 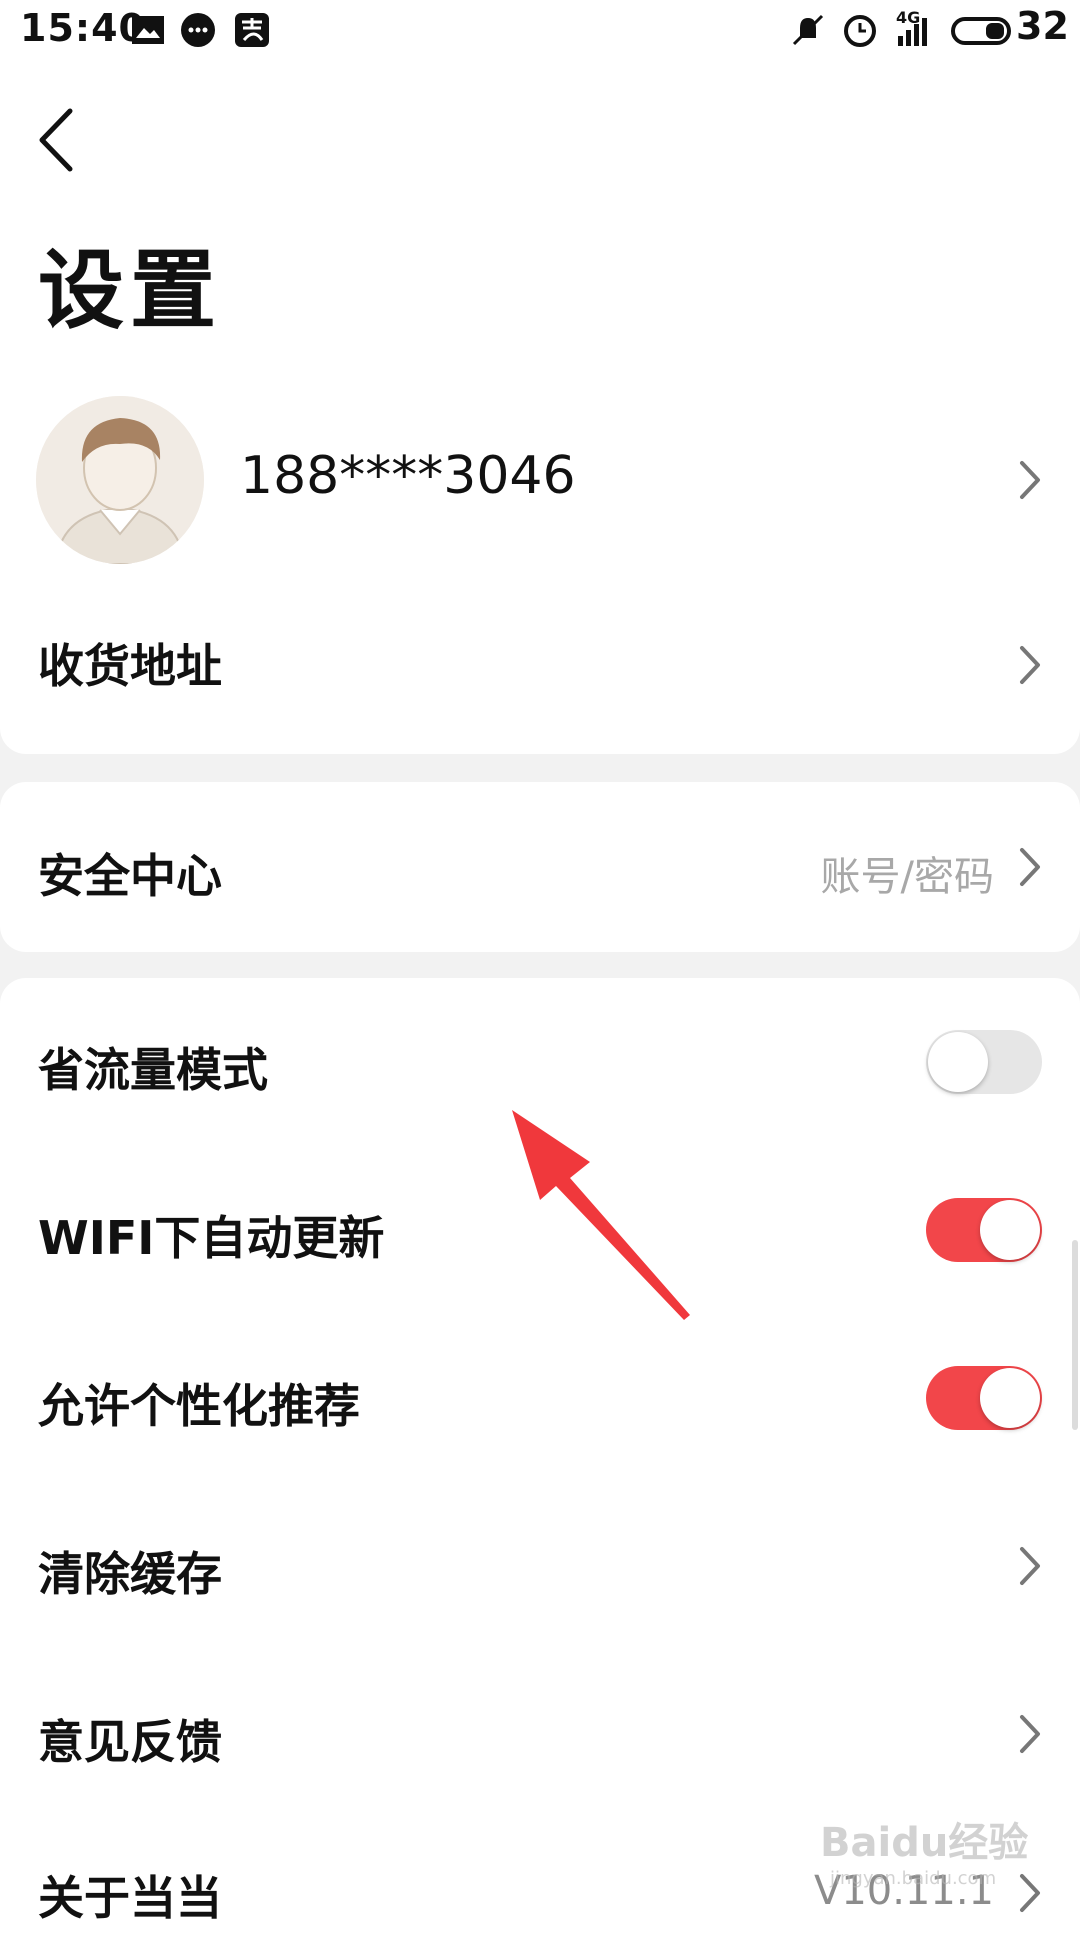 What do you see at coordinates (153, 1070) in the screenshot?
I see `data-saver-label: 省流量模式` at bounding box center [153, 1070].